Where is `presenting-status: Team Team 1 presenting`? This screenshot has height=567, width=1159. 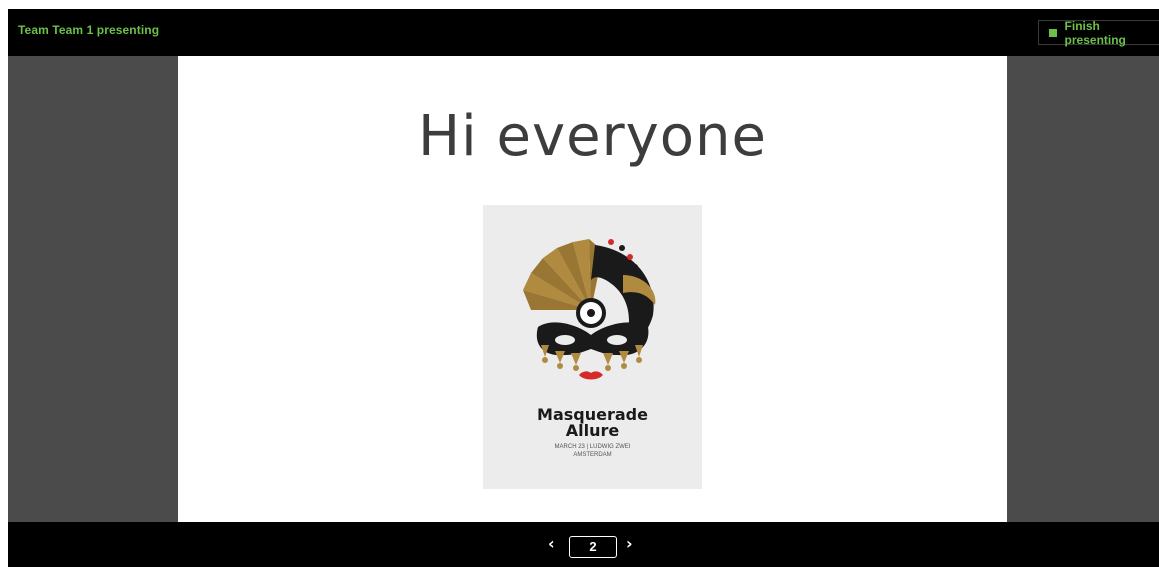 presenting-status: Team Team 1 presenting is located at coordinates (89, 30).